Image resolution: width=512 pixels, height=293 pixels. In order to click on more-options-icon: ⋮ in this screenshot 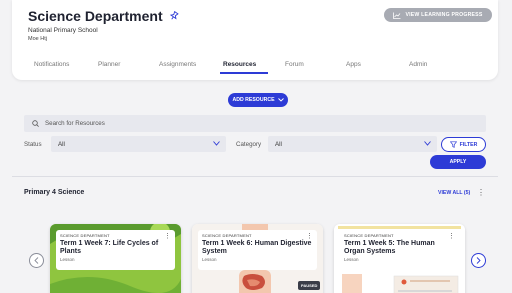, I will do `click(481, 192)`.